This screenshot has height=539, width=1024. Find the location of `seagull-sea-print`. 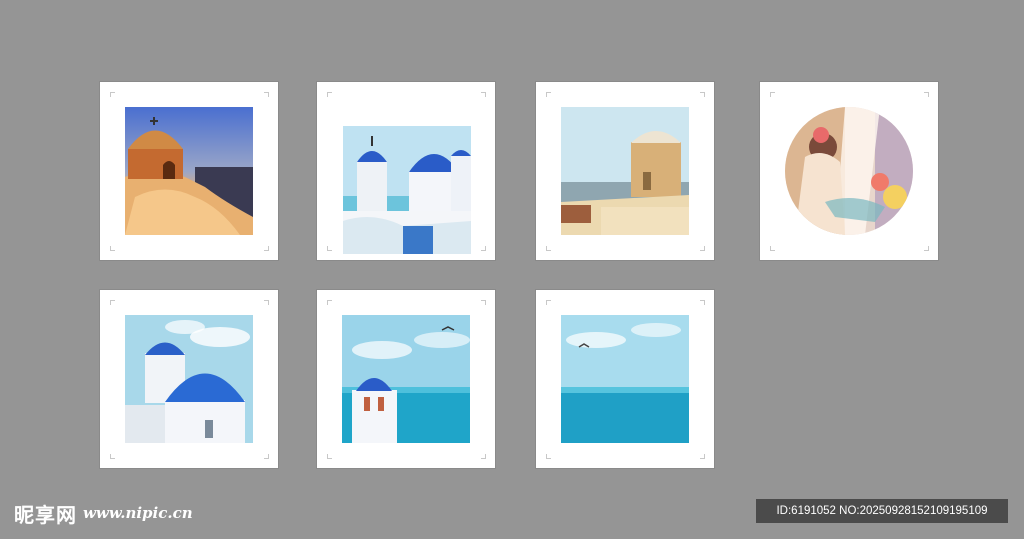

seagull-sea-print is located at coordinates (625, 379).